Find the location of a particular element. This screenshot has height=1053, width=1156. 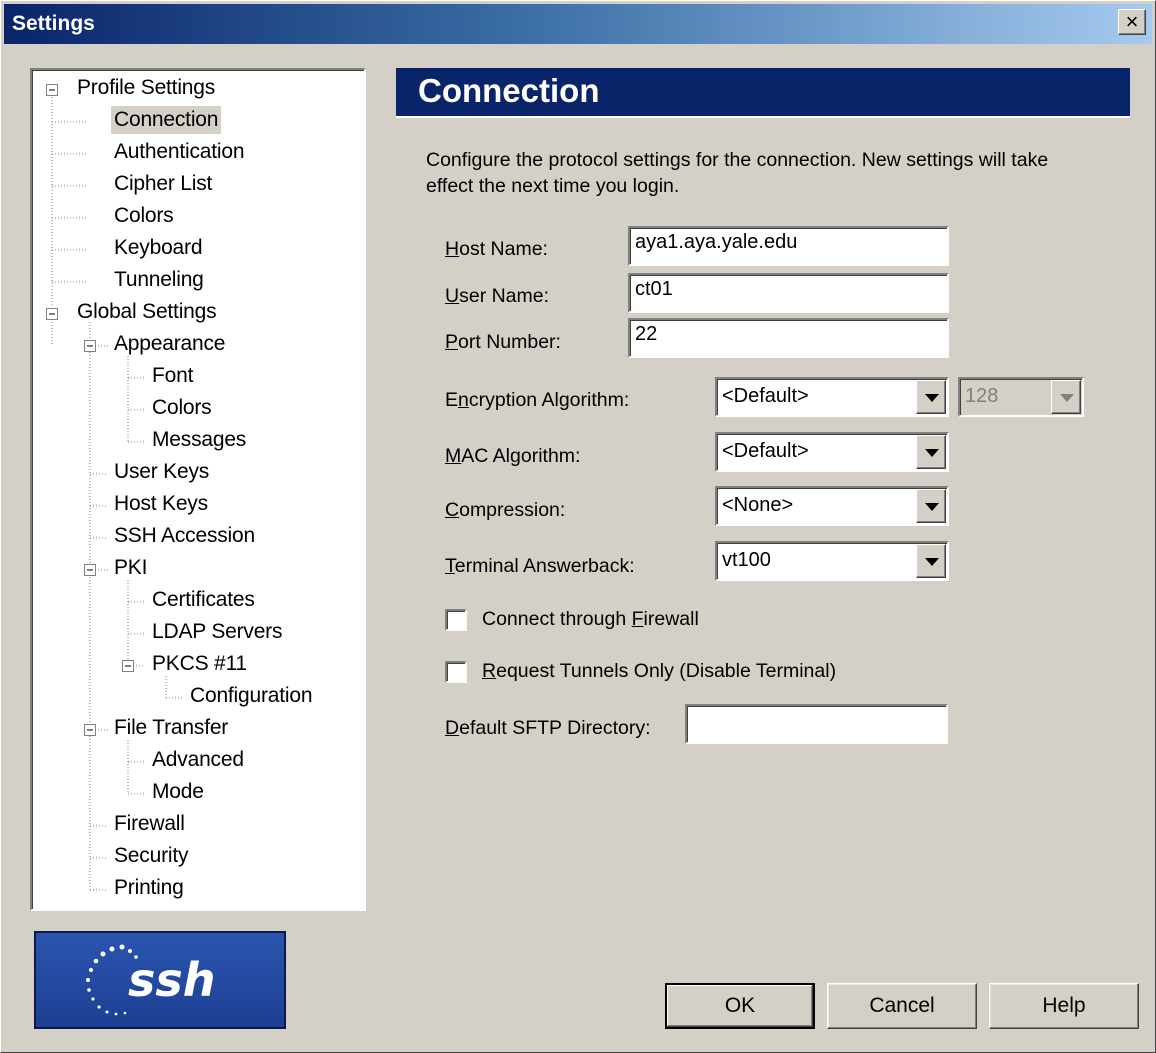

mac-algorithm-label: MAC Algorithm: is located at coordinates (513, 456).